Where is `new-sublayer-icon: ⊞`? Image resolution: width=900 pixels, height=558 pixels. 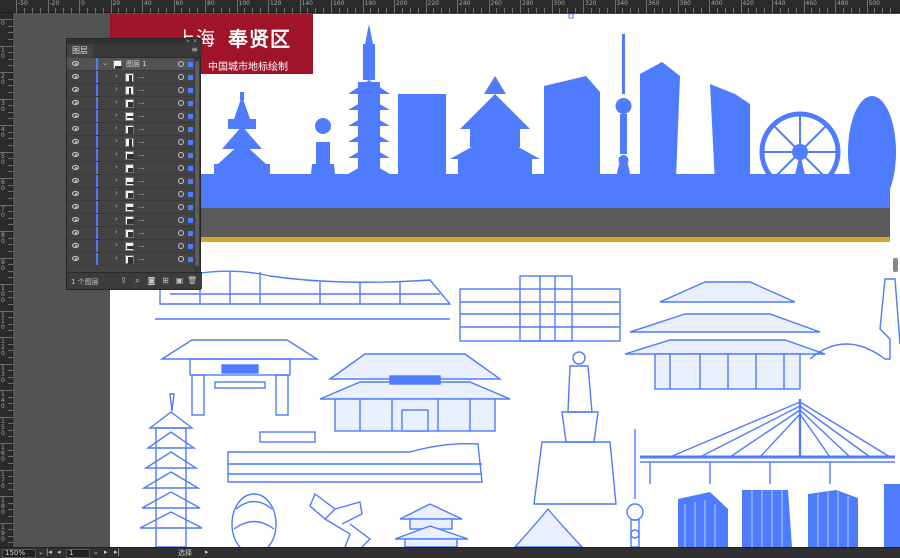 new-sublayer-icon: ⊞ is located at coordinates (165, 281).